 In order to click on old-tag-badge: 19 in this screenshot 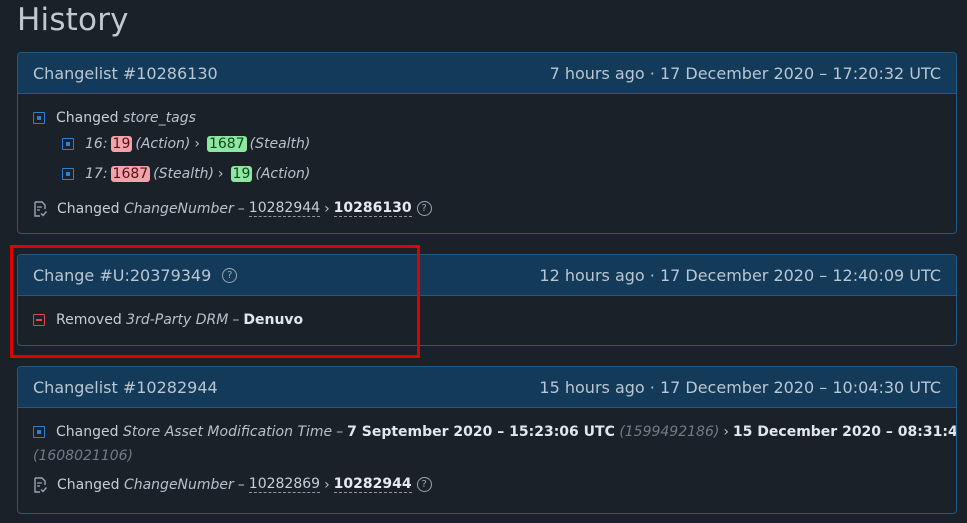, I will do `click(121, 144)`.